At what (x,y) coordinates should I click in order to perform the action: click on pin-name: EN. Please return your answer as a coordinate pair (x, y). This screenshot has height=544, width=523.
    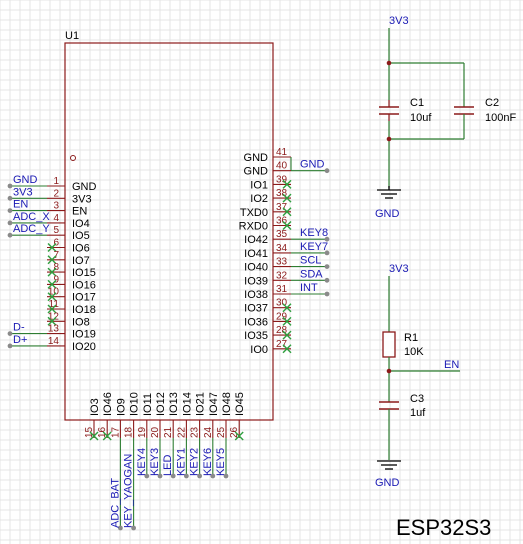
    Looking at the image, I should click on (79, 212).